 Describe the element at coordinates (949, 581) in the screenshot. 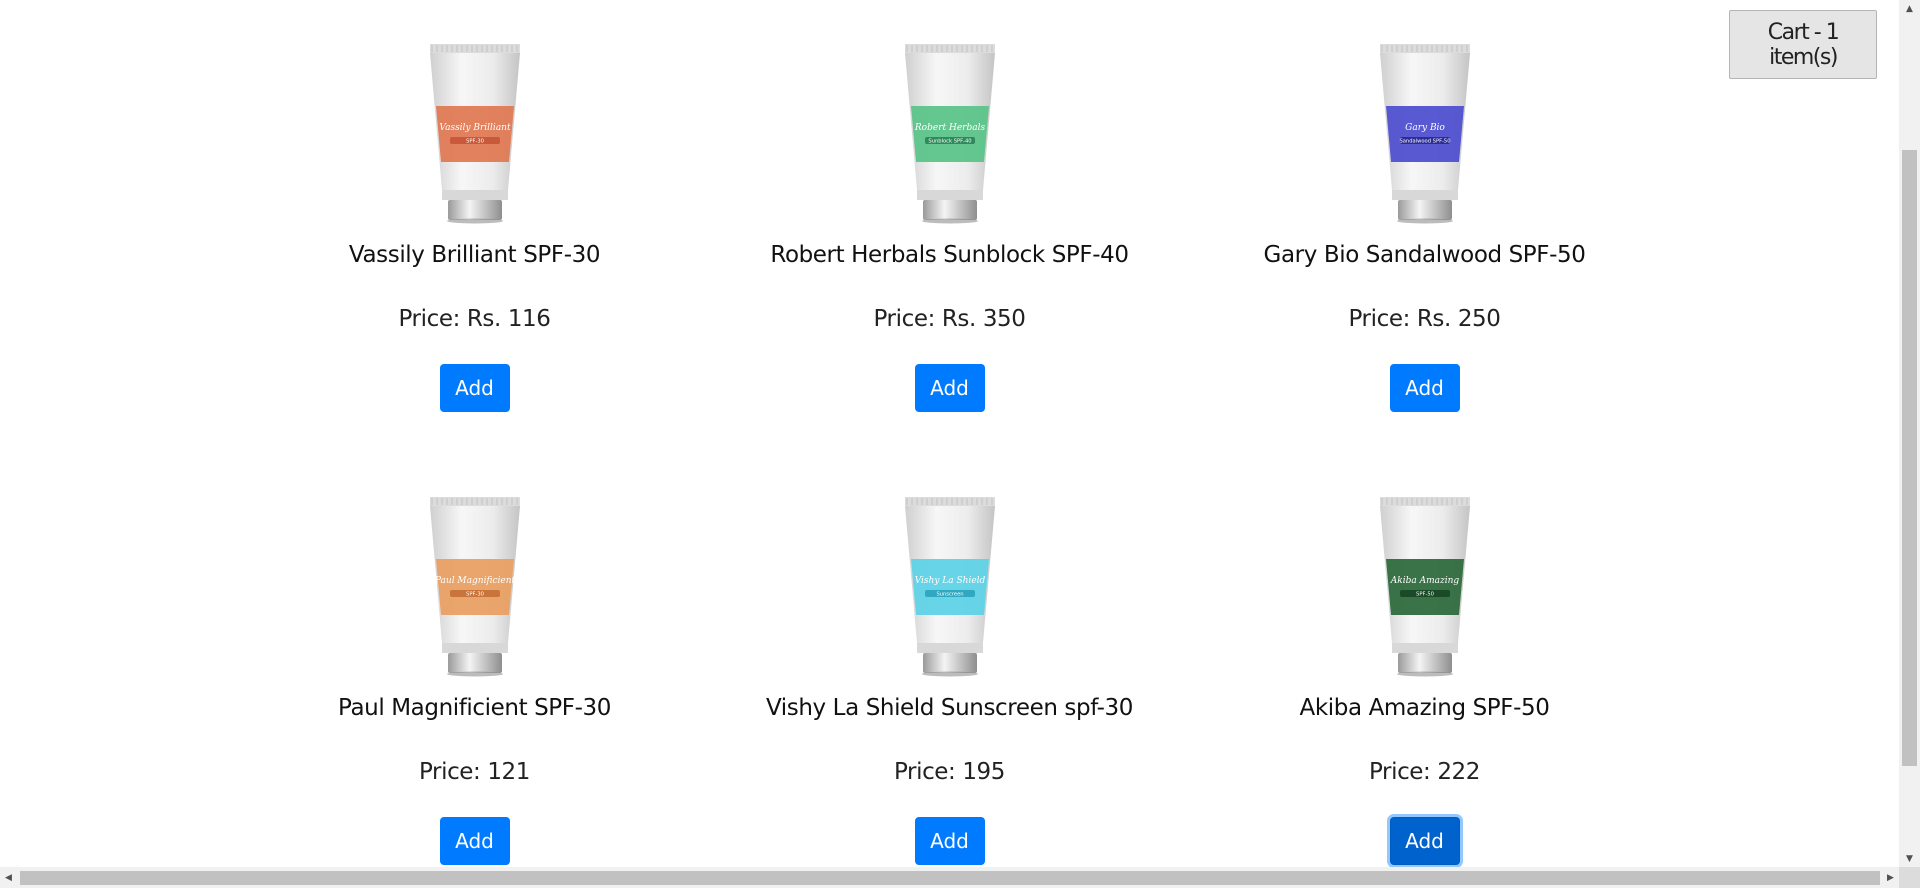

I see `svg-text: Vishy La Shield` at that location.